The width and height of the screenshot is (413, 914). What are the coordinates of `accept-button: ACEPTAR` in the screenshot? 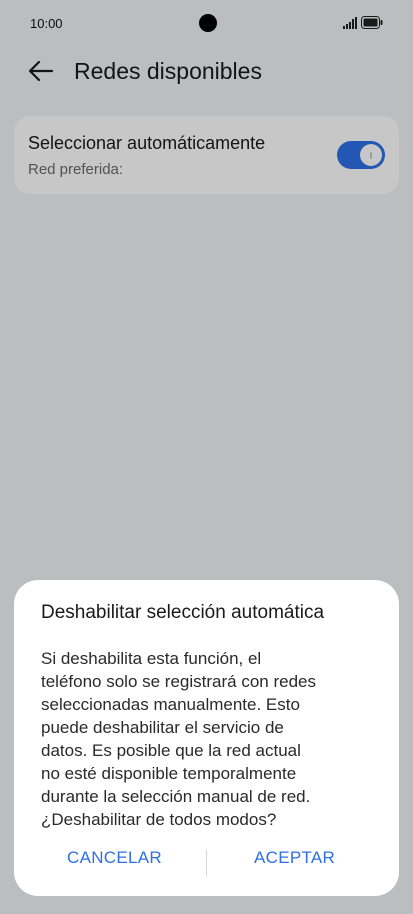 It's located at (294, 858).